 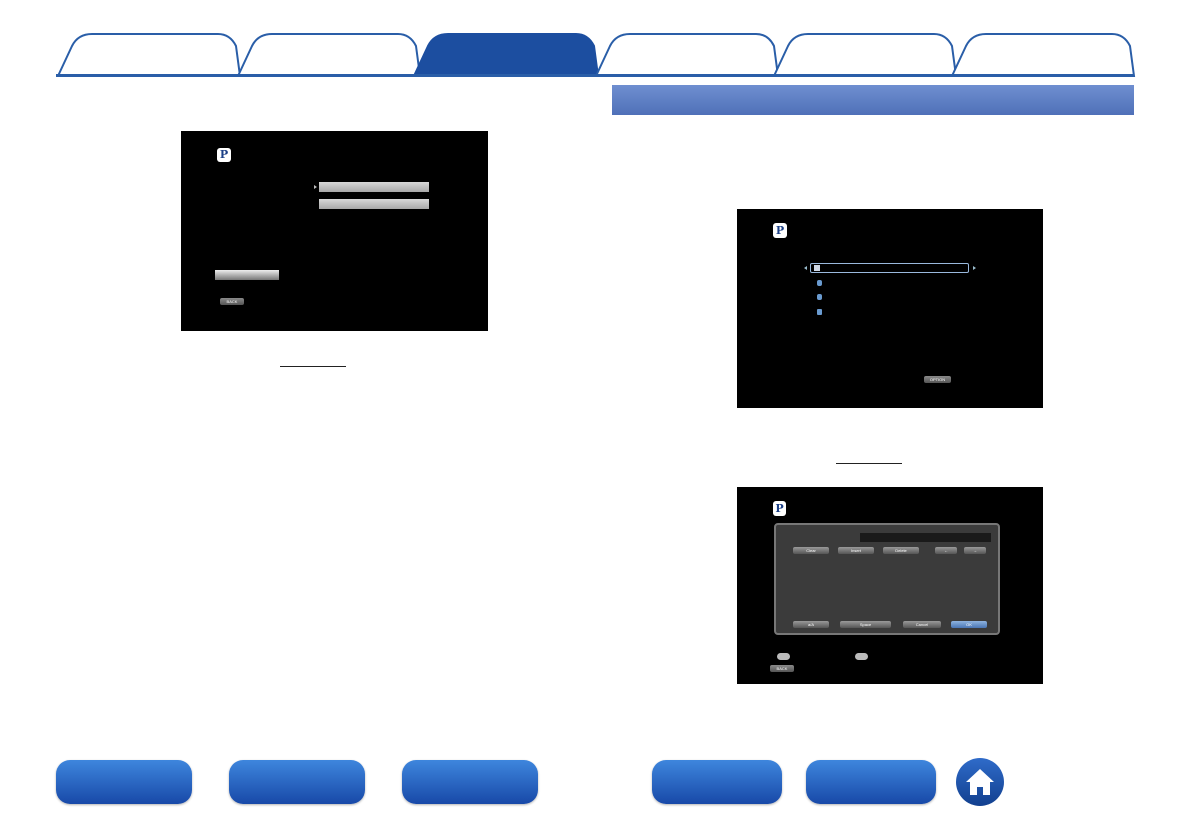 What do you see at coordinates (315, 187) in the screenshot?
I see `selection-arrow-icon` at bounding box center [315, 187].